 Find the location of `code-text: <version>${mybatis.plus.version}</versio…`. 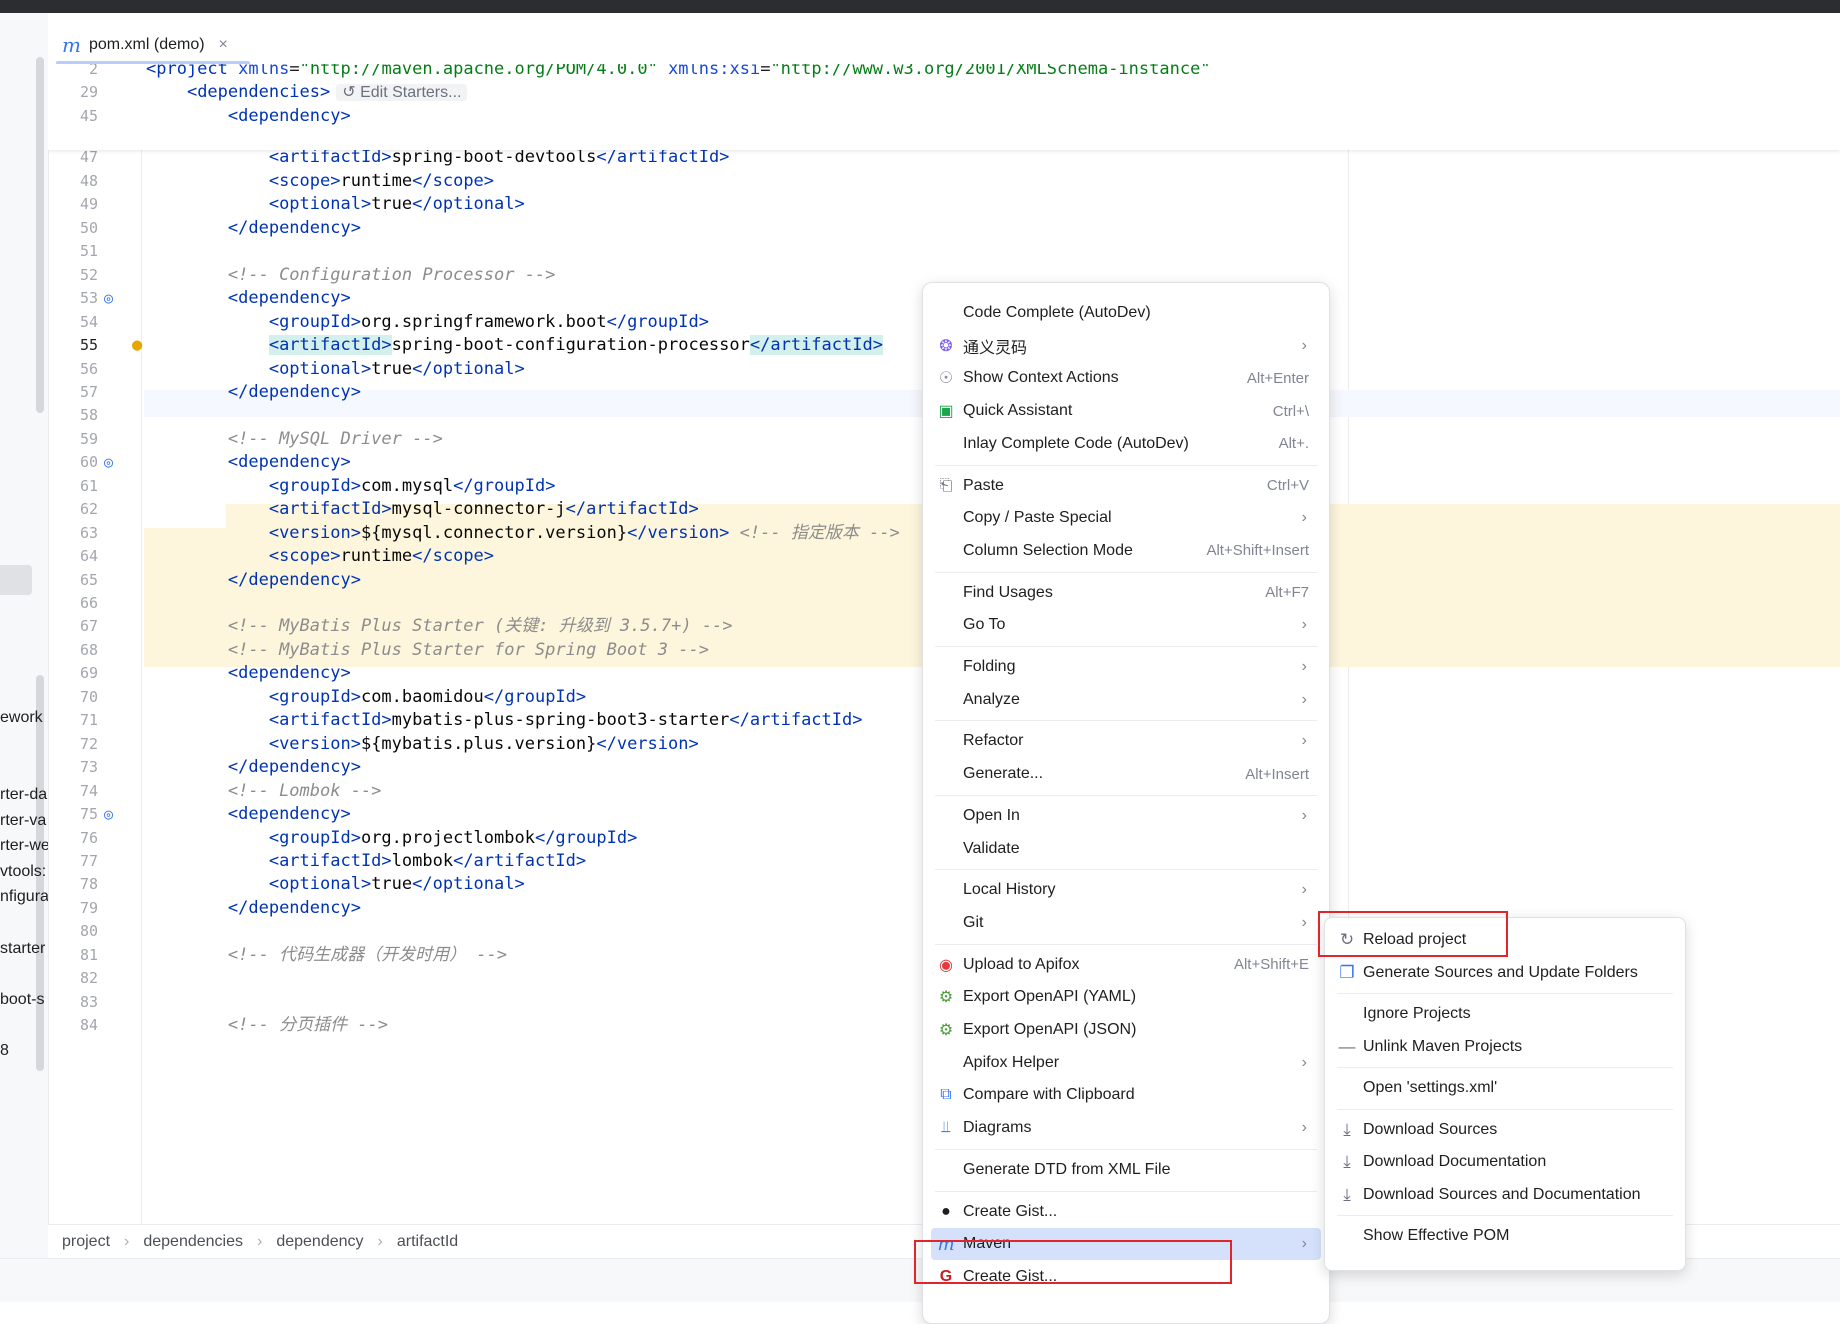

code-text: <version>${mybatis.plus.version}</versio… is located at coordinates (422, 744).